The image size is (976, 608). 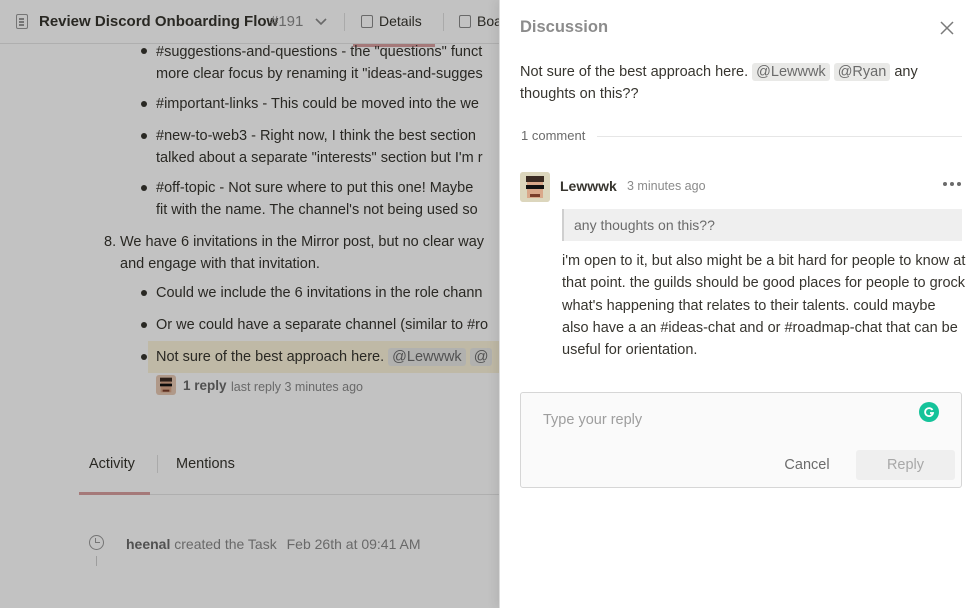 What do you see at coordinates (929, 412) in the screenshot?
I see `grammarly-icon` at bounding box center [929, 412].